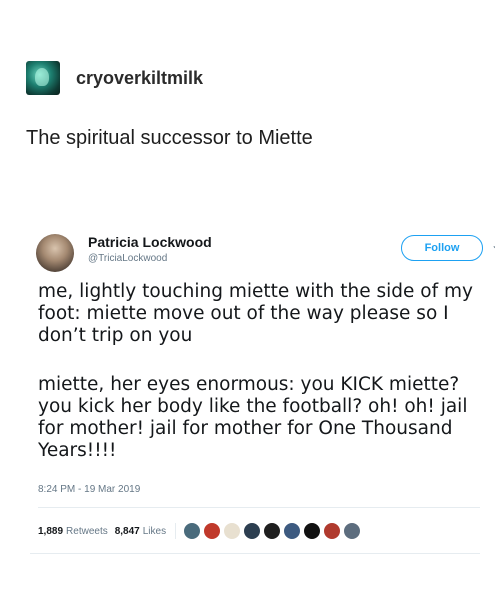 The image size is (495, 600). I want to click on blog-avatar, so click(43, 78).